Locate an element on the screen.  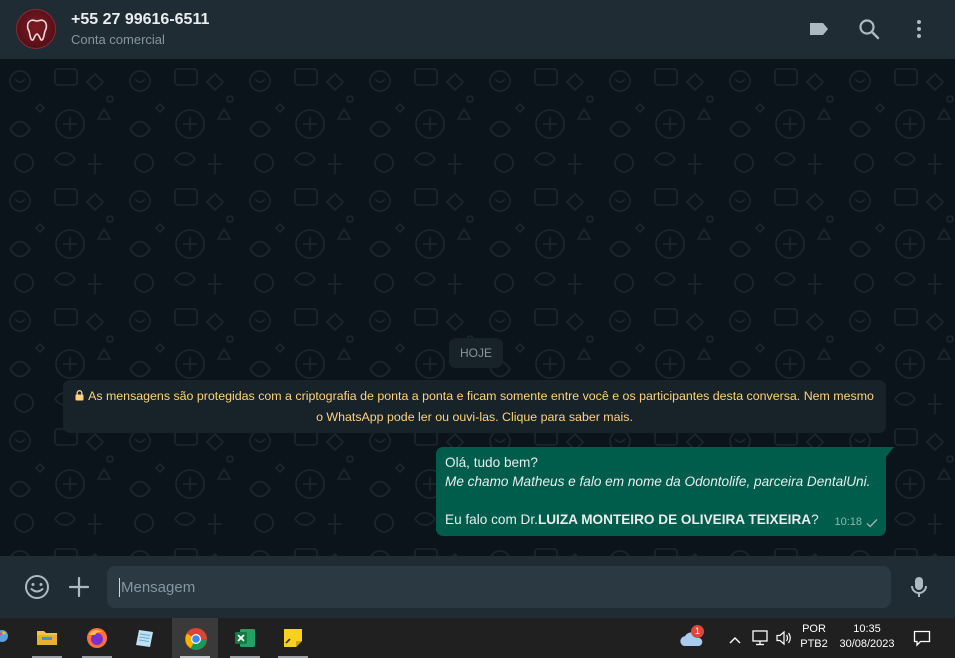
clock-date: 30/08/2023 is located at coordinates (867, 644).